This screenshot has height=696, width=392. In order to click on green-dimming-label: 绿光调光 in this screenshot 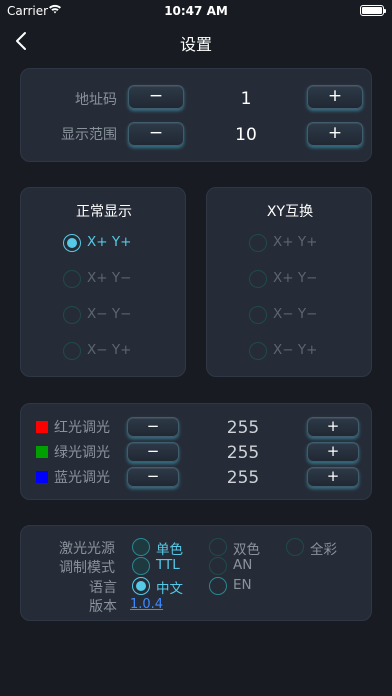, I will do `click(82, 453)`.